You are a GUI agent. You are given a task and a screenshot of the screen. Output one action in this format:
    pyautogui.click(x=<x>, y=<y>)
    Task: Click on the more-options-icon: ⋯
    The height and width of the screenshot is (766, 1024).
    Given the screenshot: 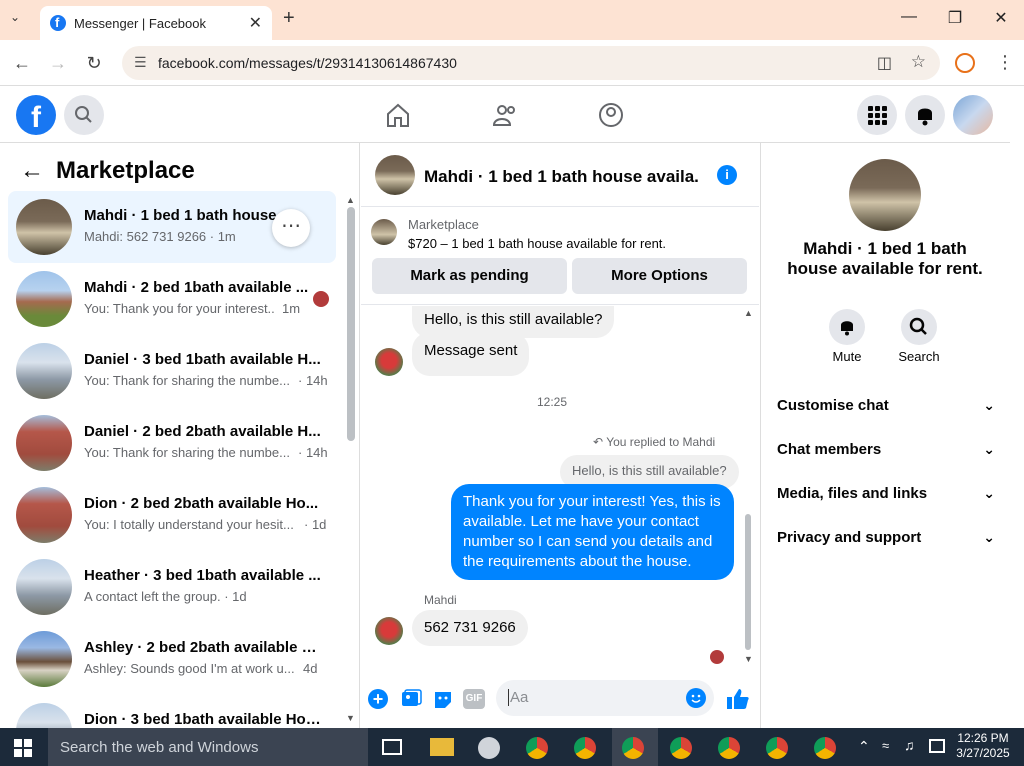 What is the action you would take?
    pyautogui.click(x=291, y=228)
    